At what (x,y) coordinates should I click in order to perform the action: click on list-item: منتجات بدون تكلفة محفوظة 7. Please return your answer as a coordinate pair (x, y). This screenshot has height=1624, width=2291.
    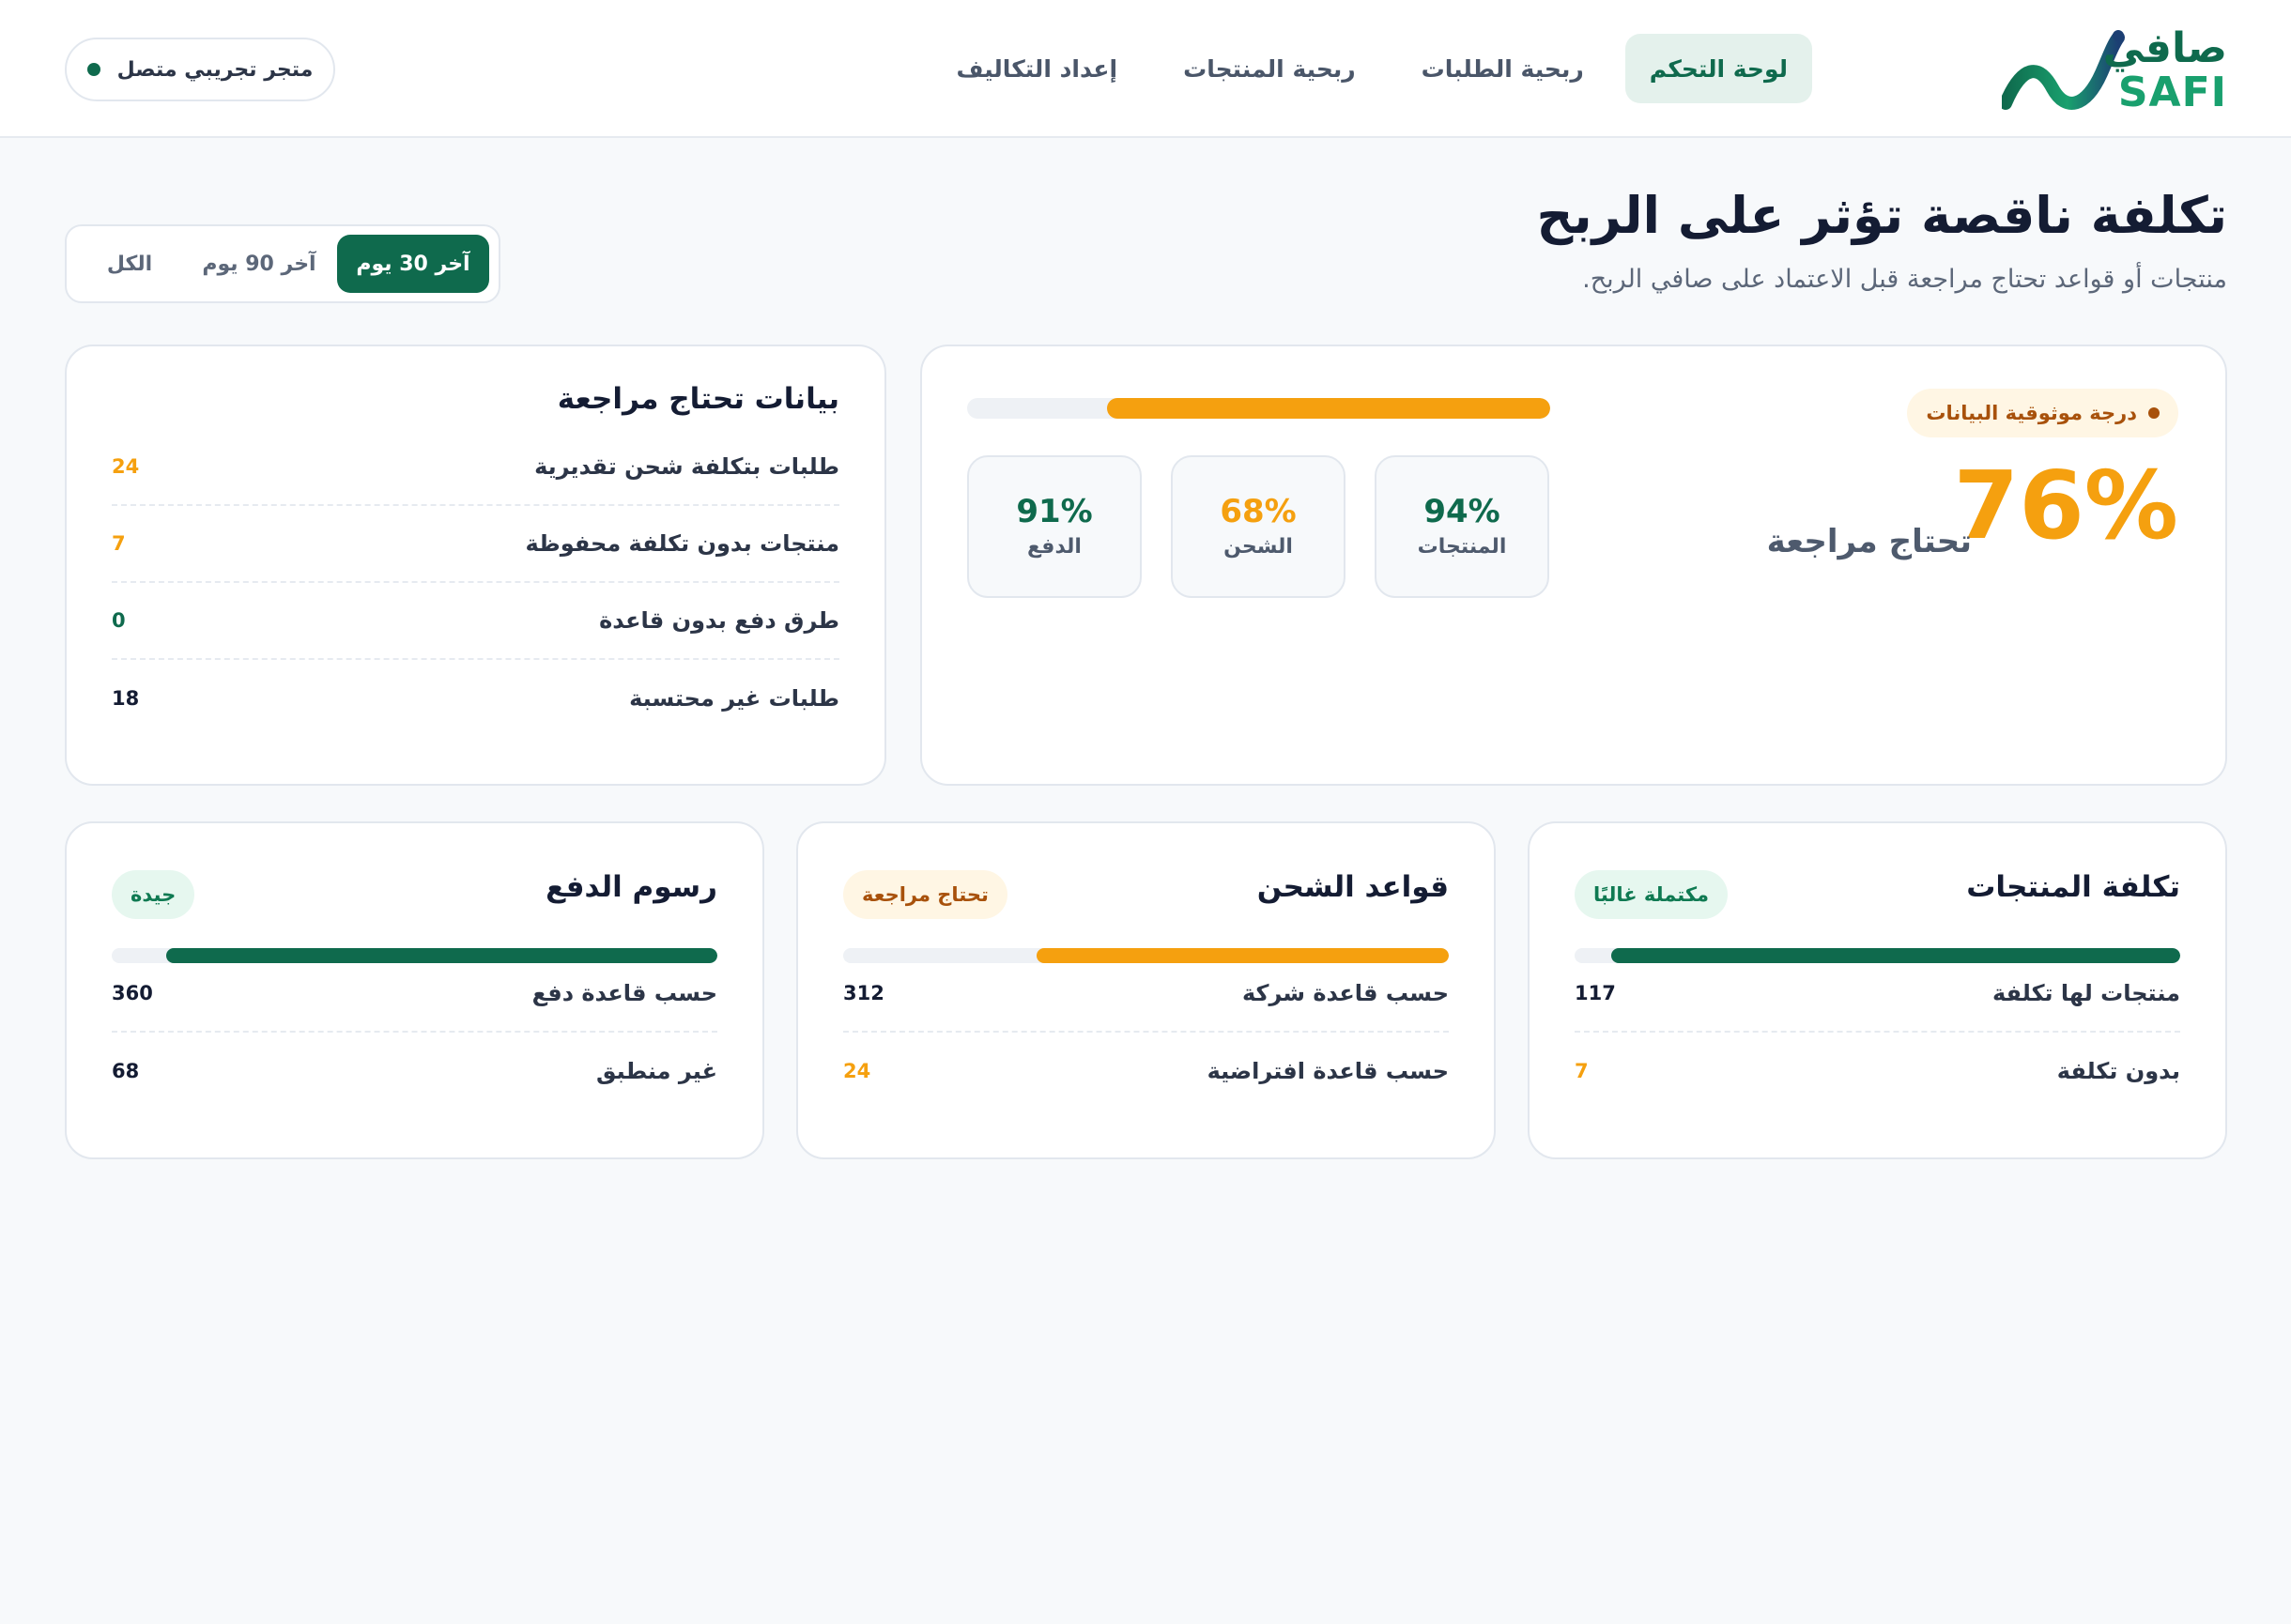
    Looking at the image, I should click on (475, 544).